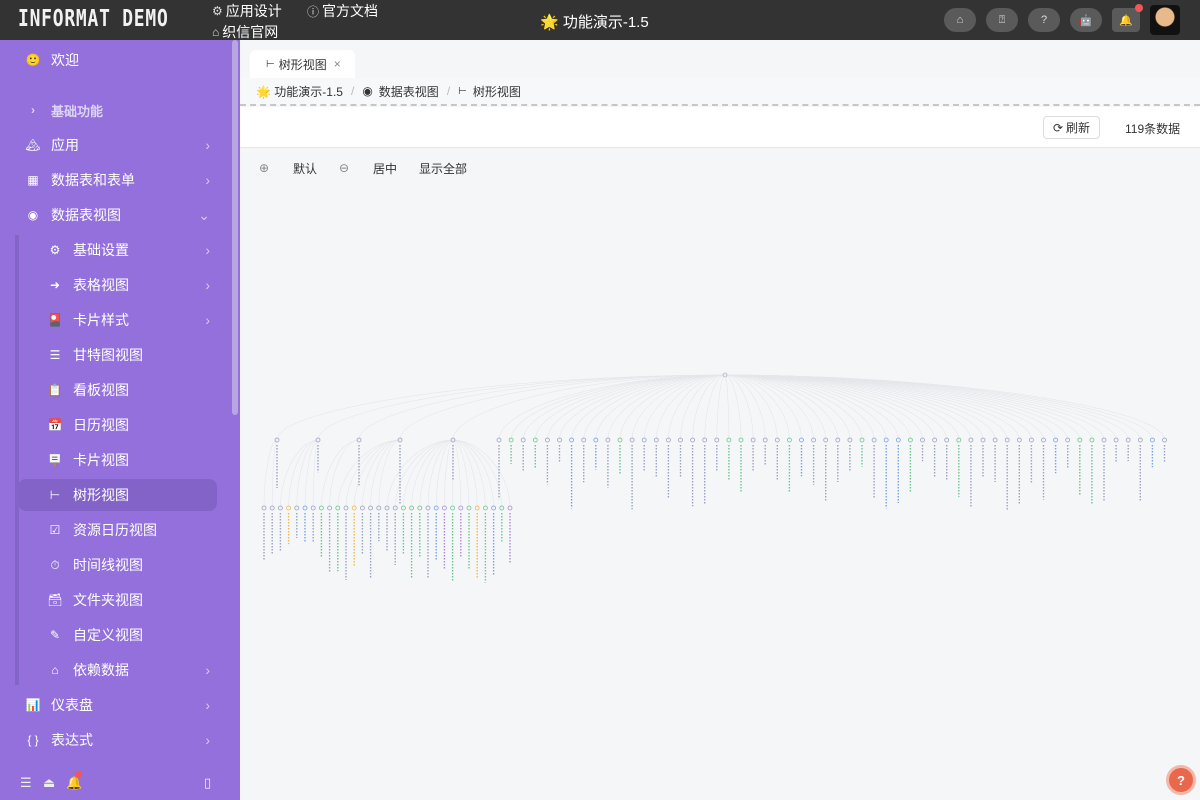 Image resolution: width=1200 pixels, height=800 pixels. What do you see at coordinates (55, 460) in the screenshot?
I see `menu-item-icon: 🪧` at bounding box center [55, 460].